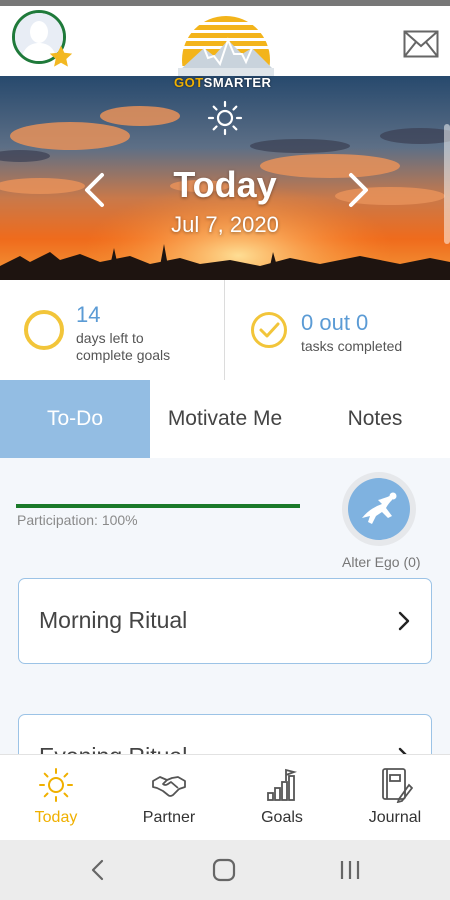 This screenshot has height=900, width=450. I want to click on nav-label: Today, so click(56, 817).